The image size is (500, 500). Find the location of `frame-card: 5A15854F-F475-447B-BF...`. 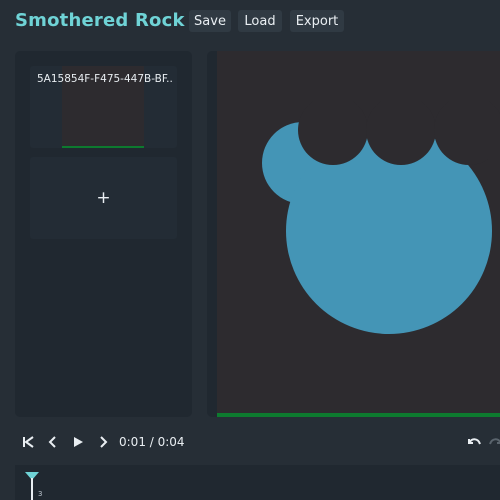

frame-card: 5A15854F-F475-447B-BF... is located at coordinates (103, 107).